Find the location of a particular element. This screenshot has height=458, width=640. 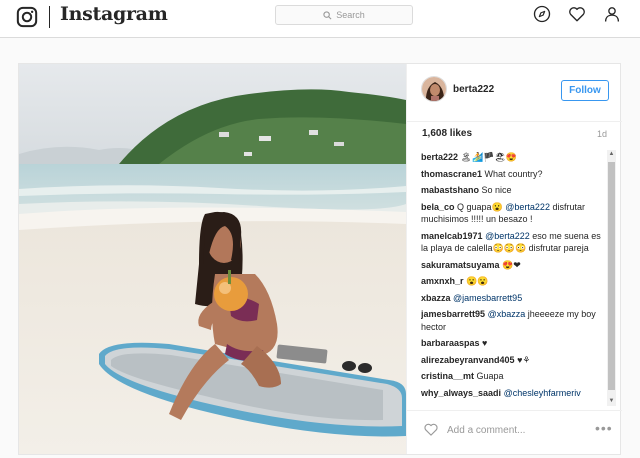

comments-scrollbar: ▲ ▼ is located at coordinates (611, 278).